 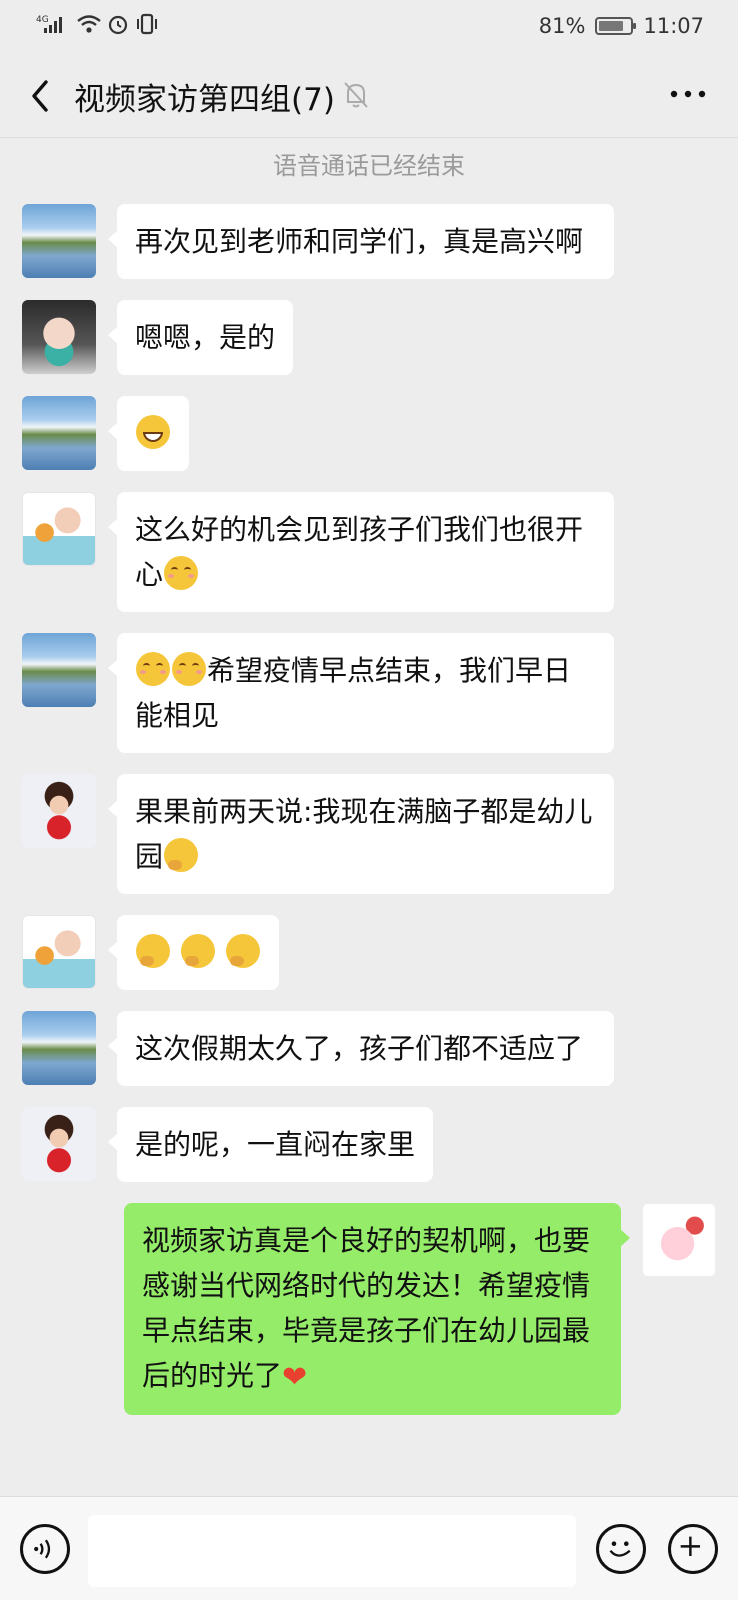 I want to click on message-bubble: 这次假期太久了，孩子们都不适应了, so click(x=361, y=1048).